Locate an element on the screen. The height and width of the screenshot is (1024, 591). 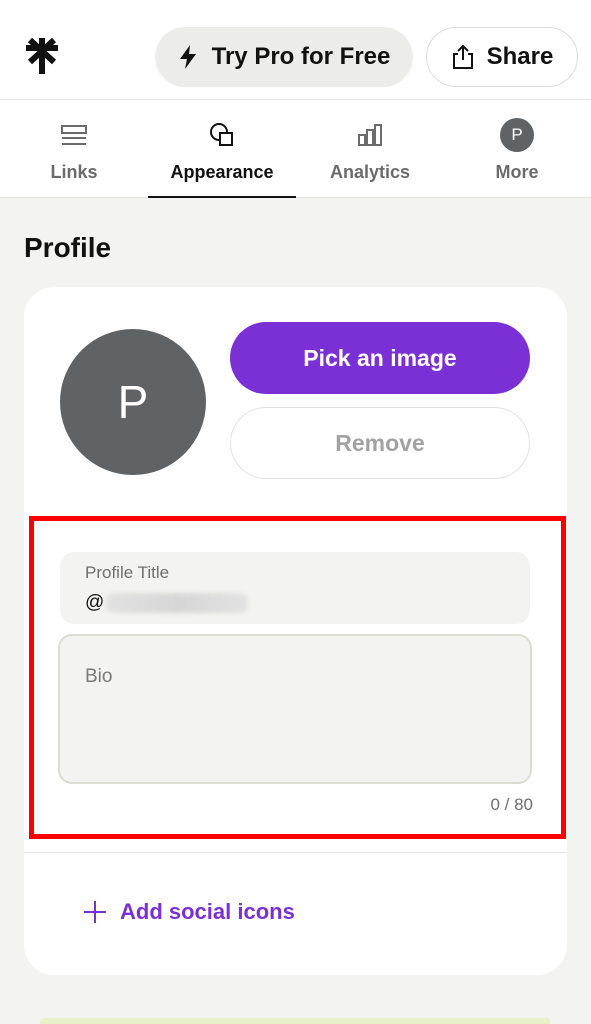
avatar: P is located at coordinates (517, 135).